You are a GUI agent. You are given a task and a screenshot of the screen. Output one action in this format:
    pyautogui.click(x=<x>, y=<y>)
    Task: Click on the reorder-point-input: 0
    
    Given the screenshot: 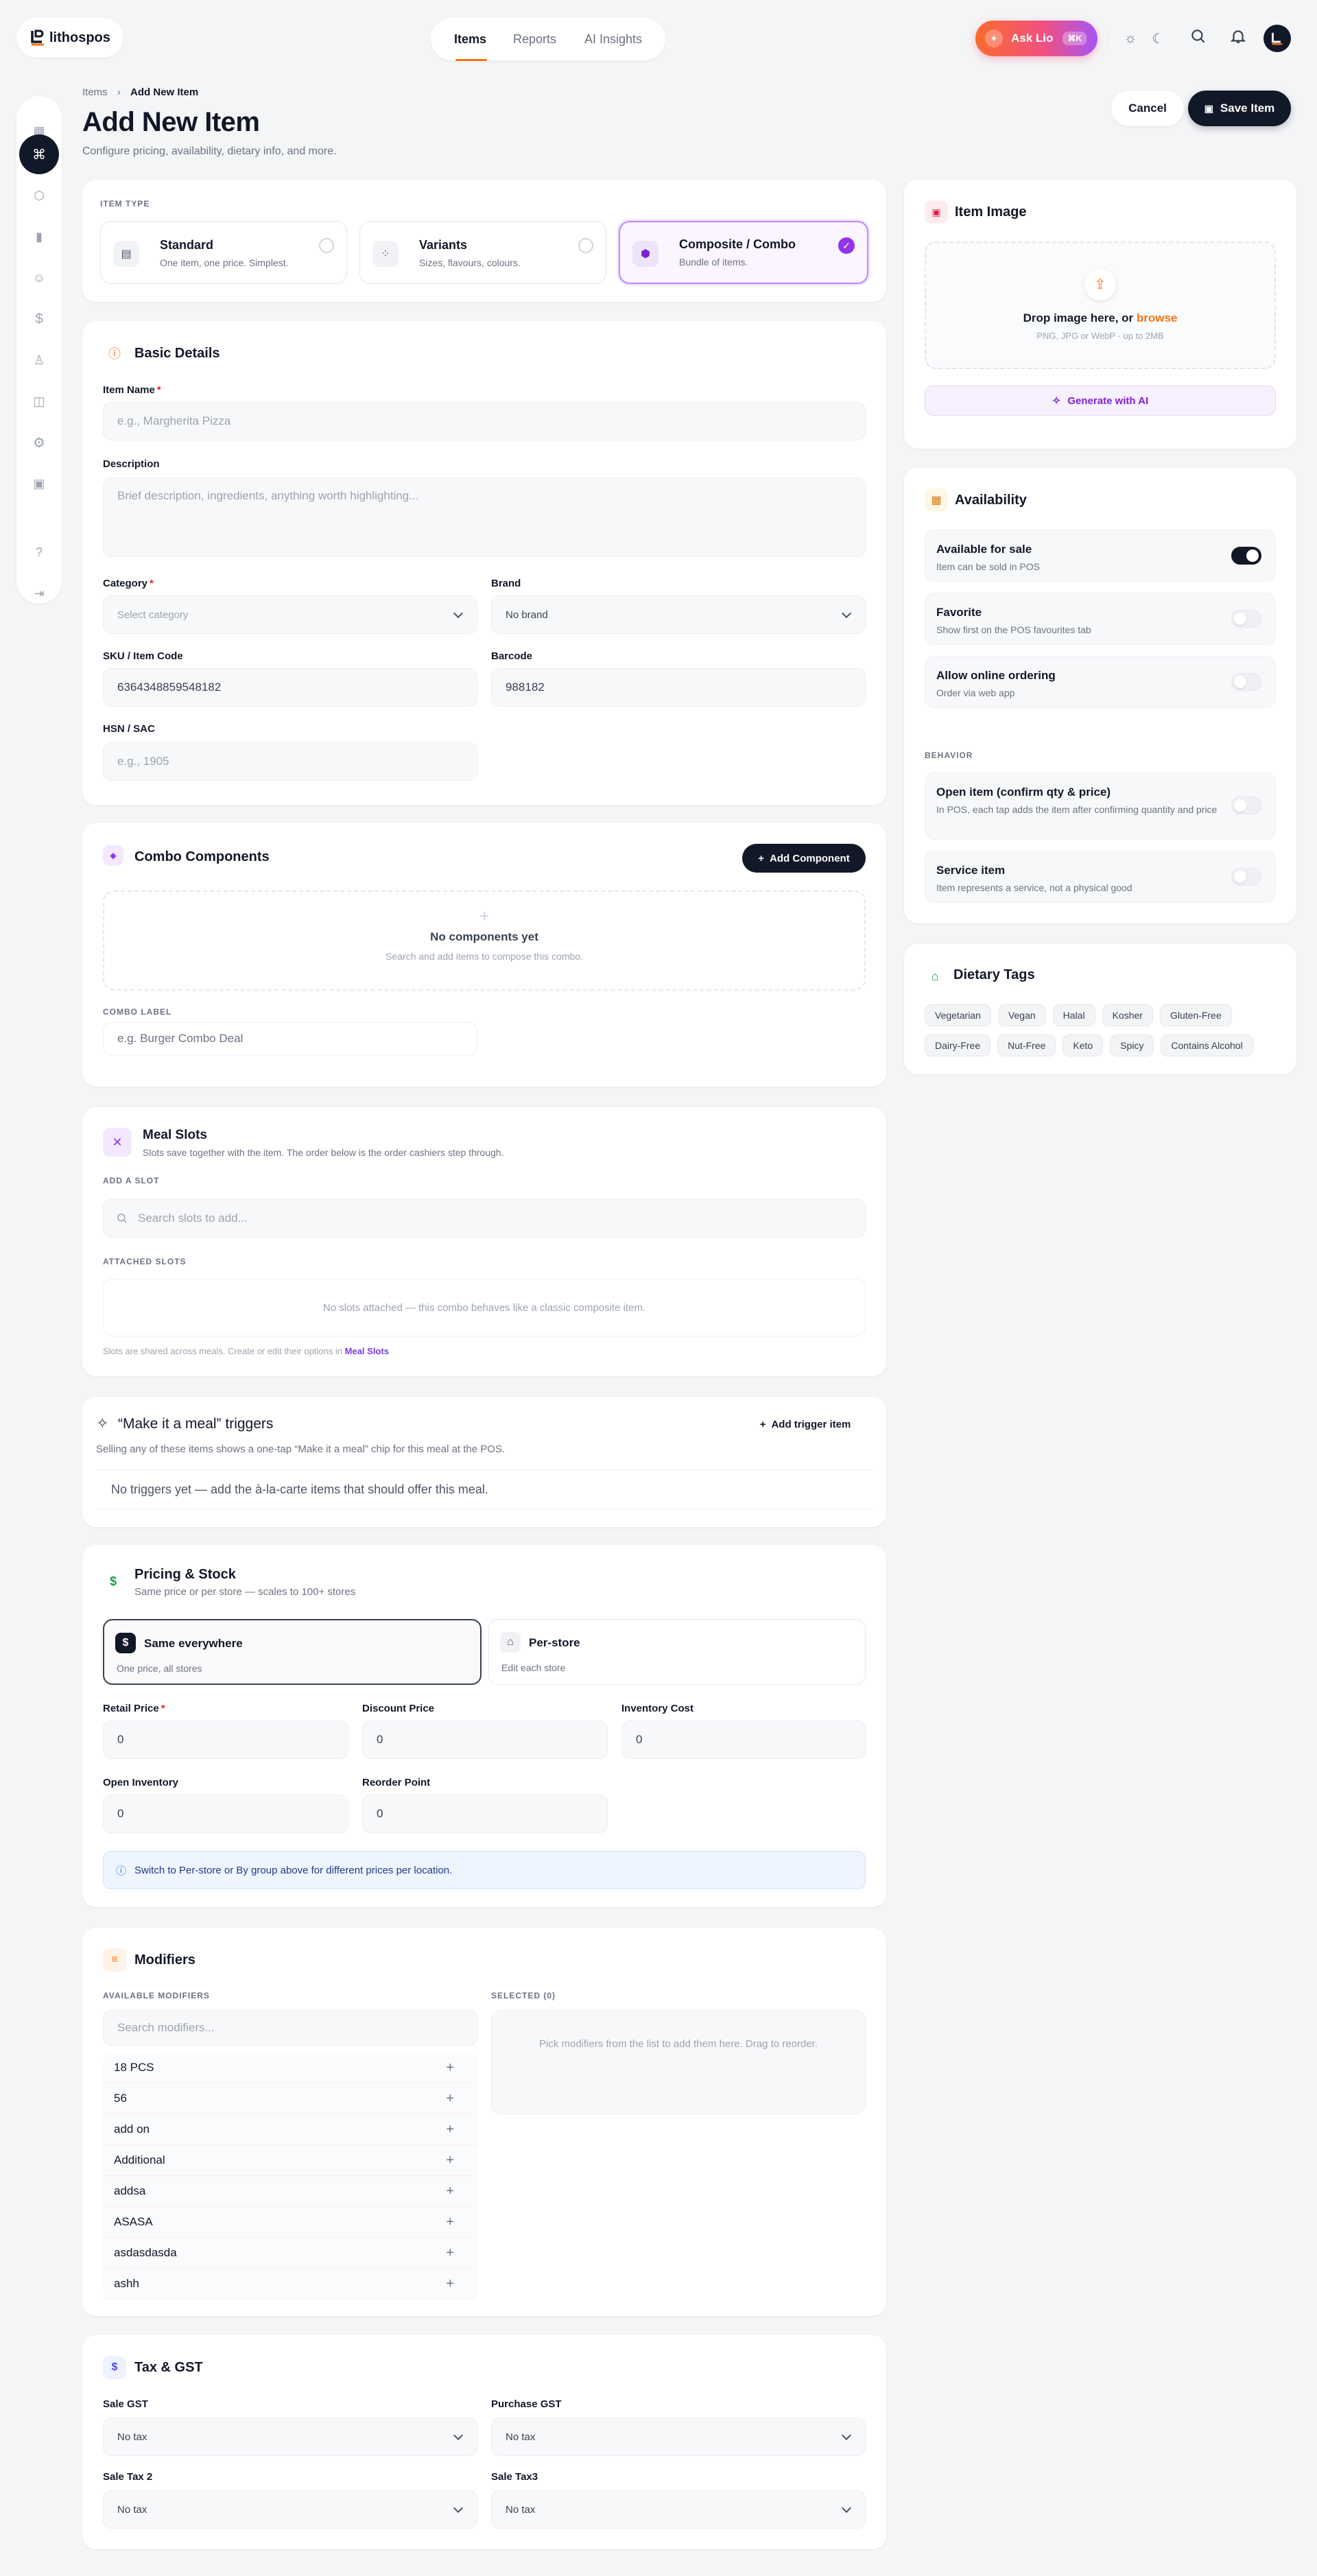 What is the action you would take?
    pyautogui.click(x=485, y=1814)
    